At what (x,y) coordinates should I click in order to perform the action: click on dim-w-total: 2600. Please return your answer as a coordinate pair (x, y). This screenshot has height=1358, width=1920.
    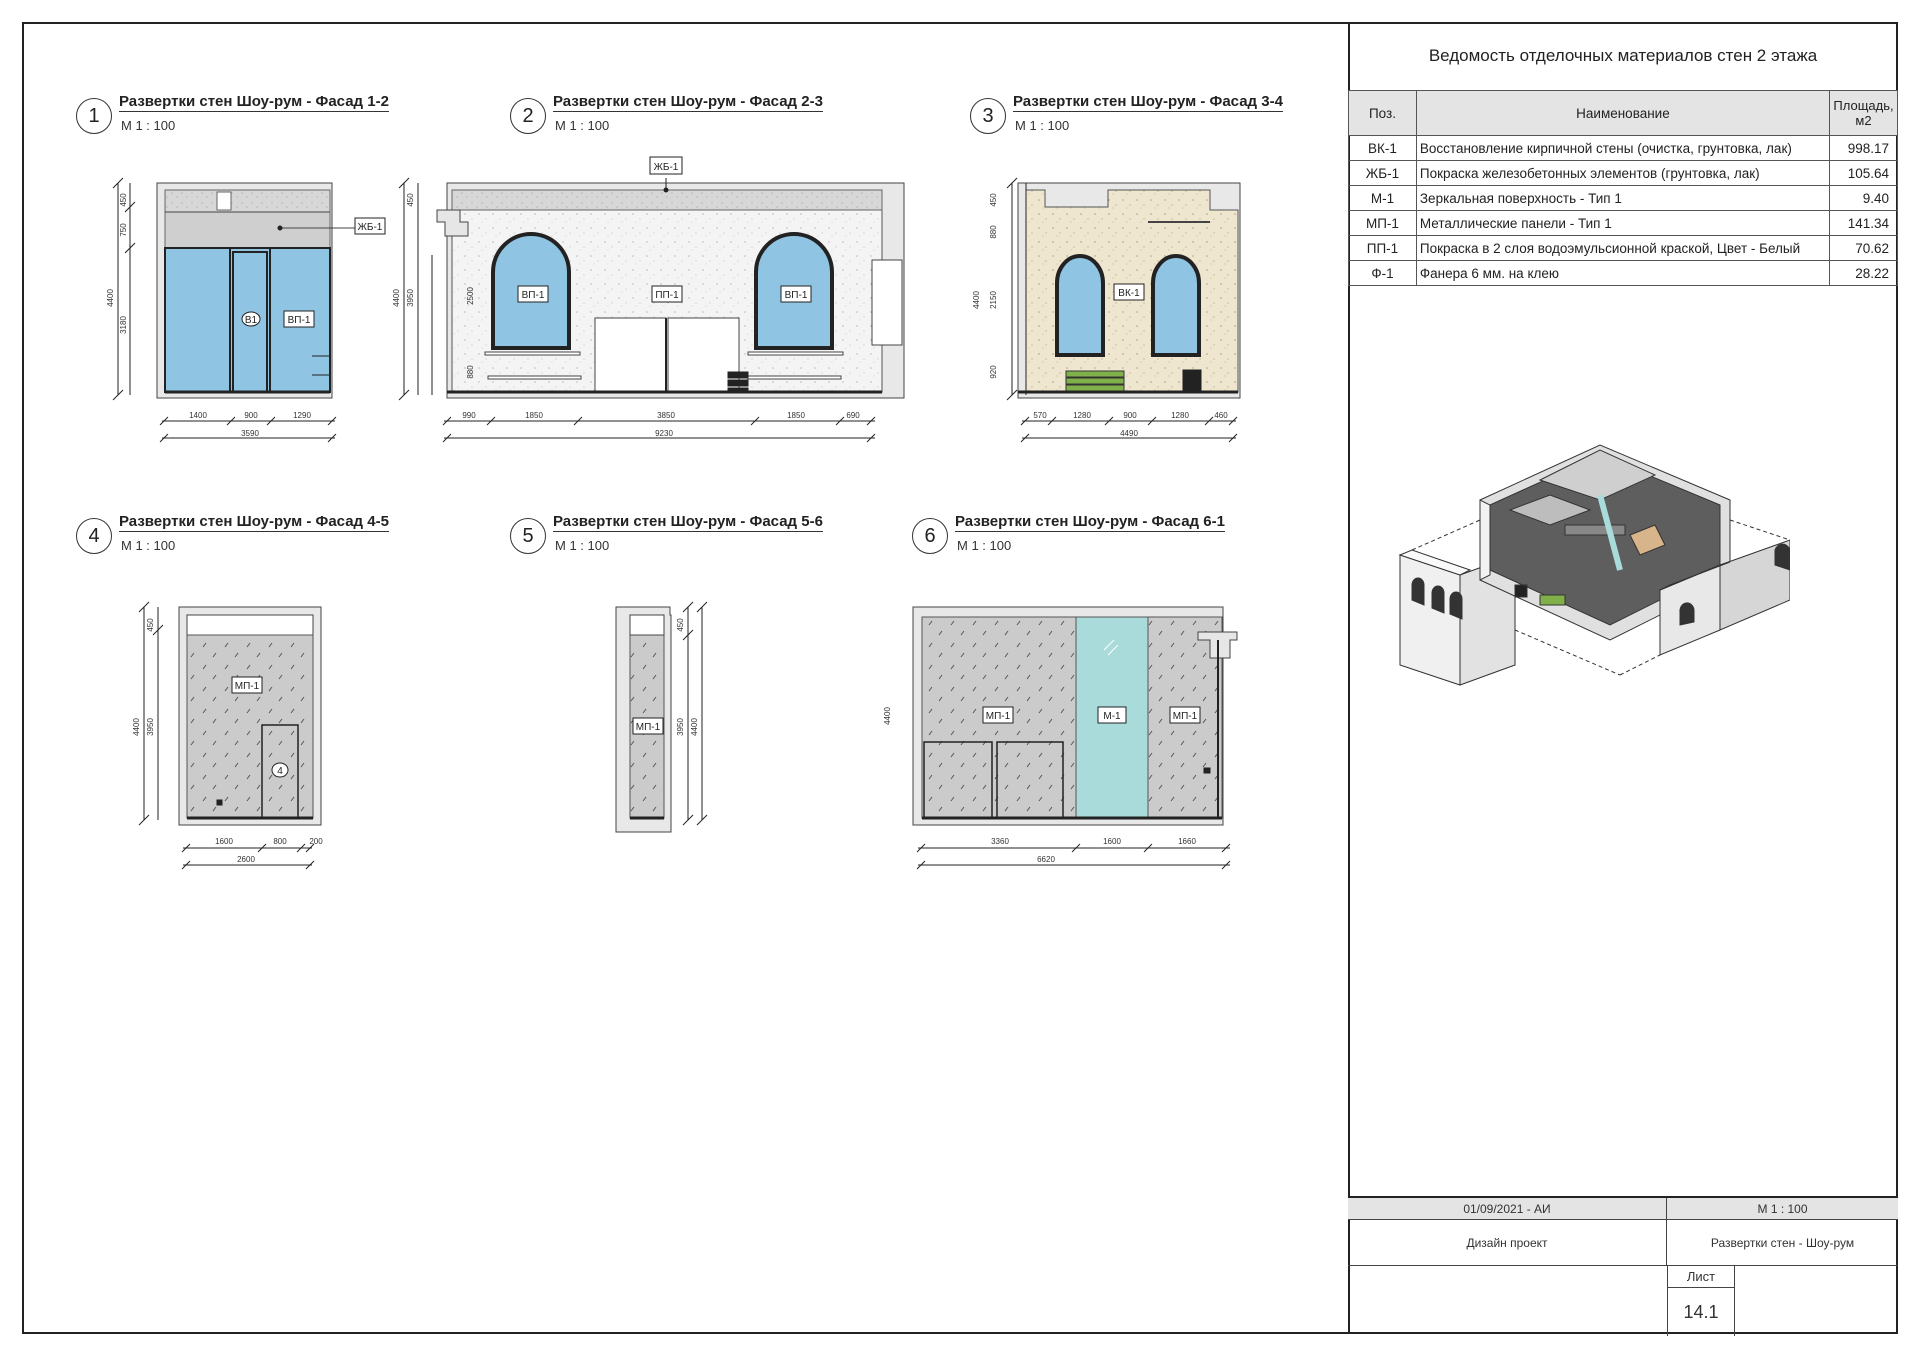
    Looking at the image, I should click on (246, 859).